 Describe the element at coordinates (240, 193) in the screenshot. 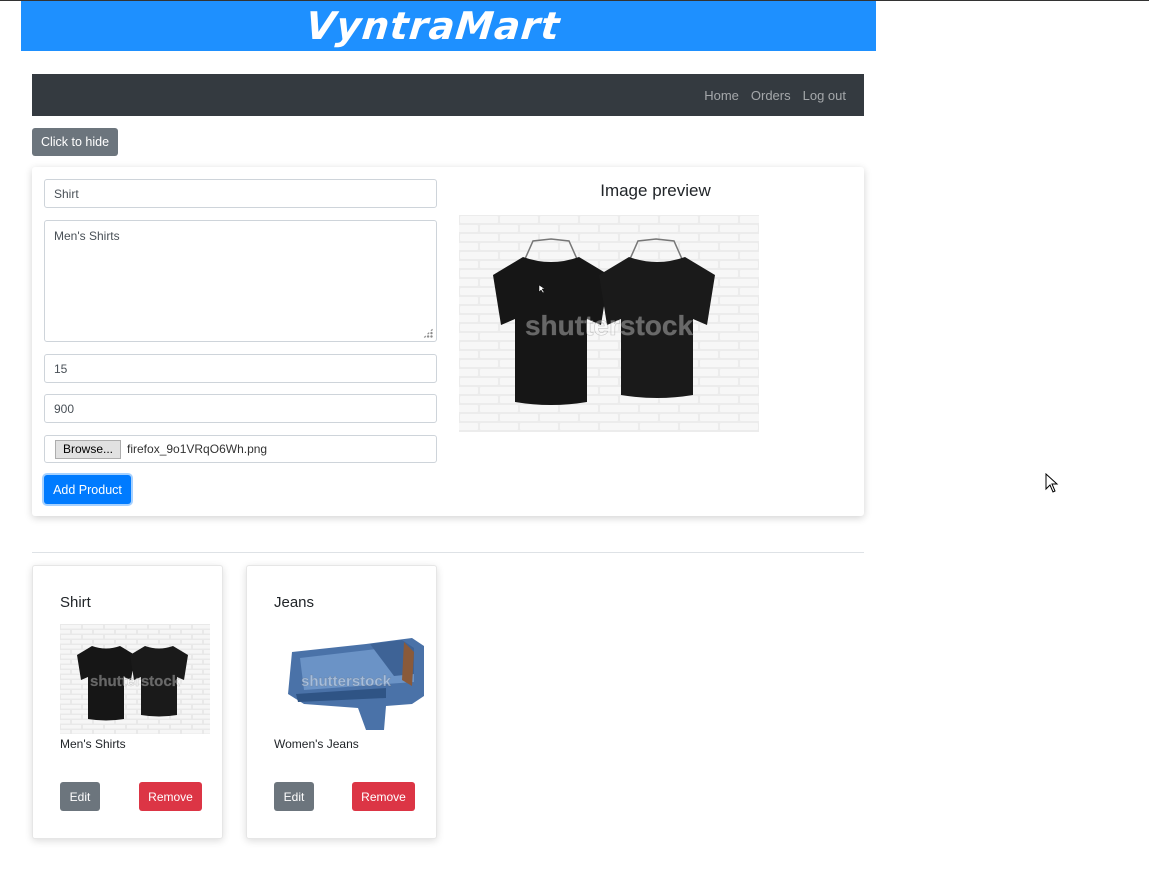

I see `product-name-input: Shirt` at that location.